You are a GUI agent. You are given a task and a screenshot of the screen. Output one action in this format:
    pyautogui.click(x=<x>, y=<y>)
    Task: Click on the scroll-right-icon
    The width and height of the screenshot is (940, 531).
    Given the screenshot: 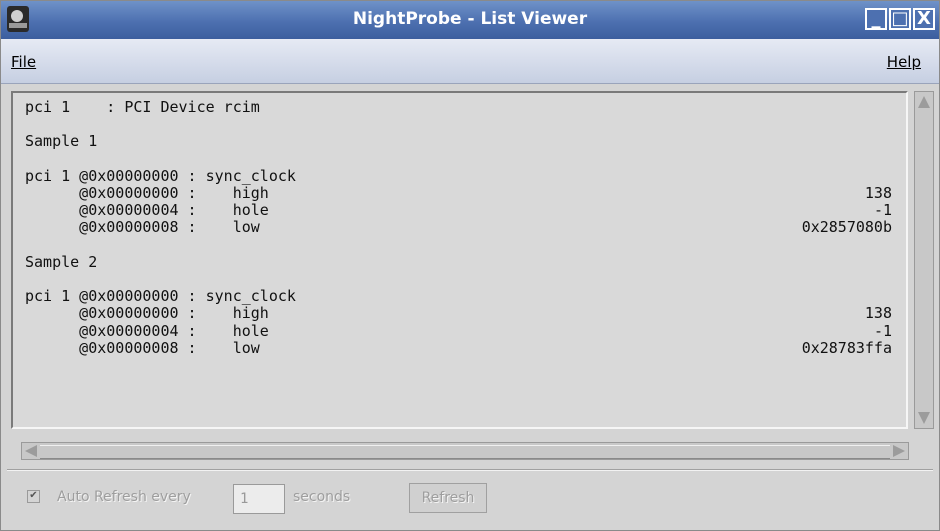 What is the action you would take?
    pyautogui.click(x=899, y=451)
    